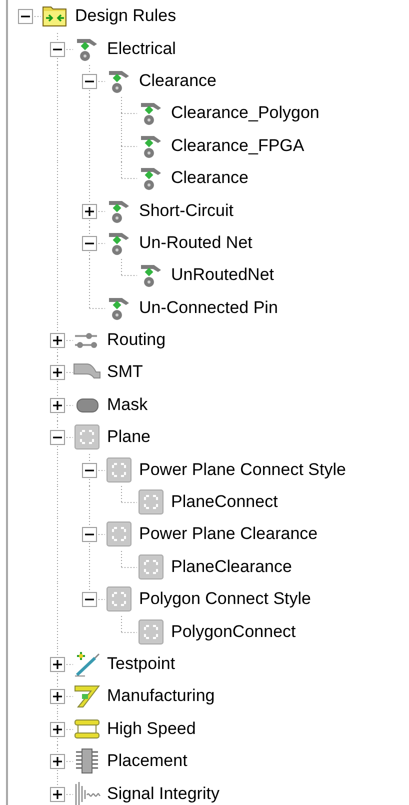  What do you see at coordinates (127, 404) in the screenshot?
I see `tree-item: Mask` at bounding box center [127, 404].